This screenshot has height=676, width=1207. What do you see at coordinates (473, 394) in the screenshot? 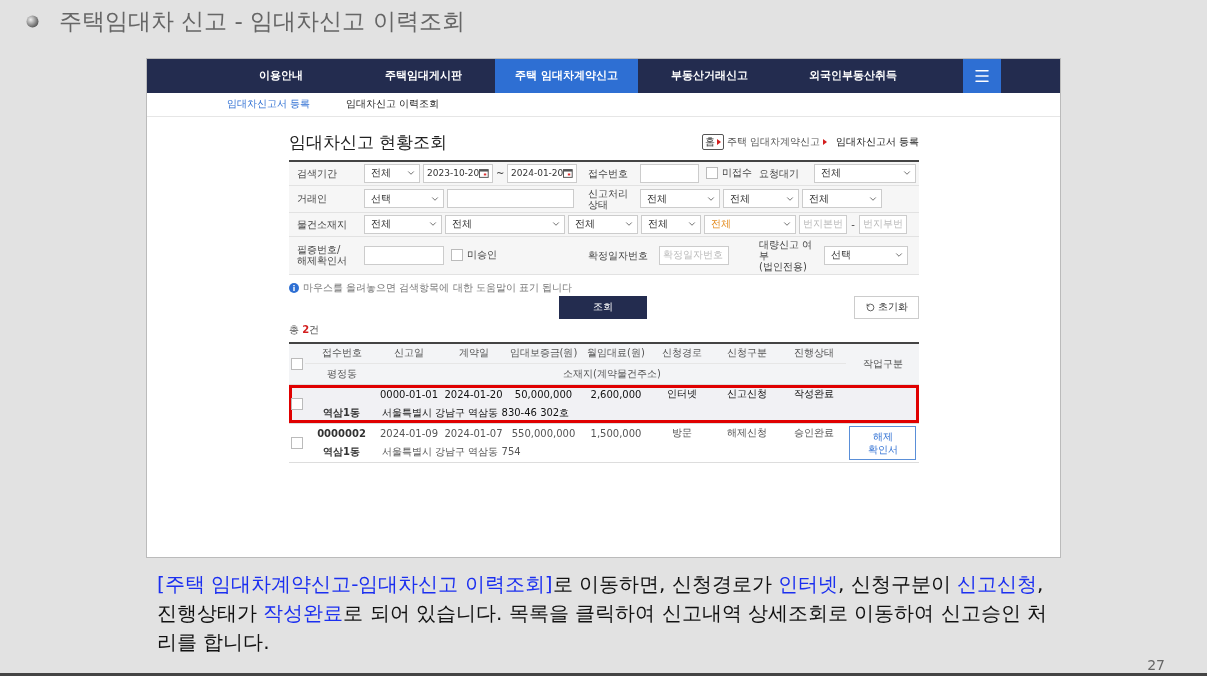
I see `table-cell-text: 2024-01-20` at bounding box center [473, 394].